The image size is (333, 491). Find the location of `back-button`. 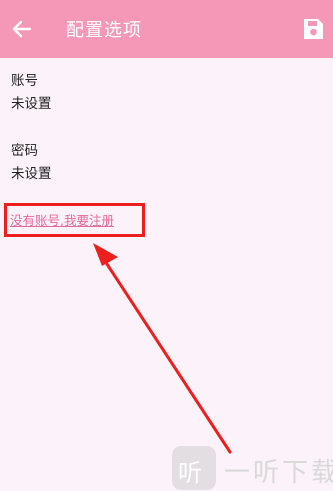

back-button is located at coordinates (22, 29).